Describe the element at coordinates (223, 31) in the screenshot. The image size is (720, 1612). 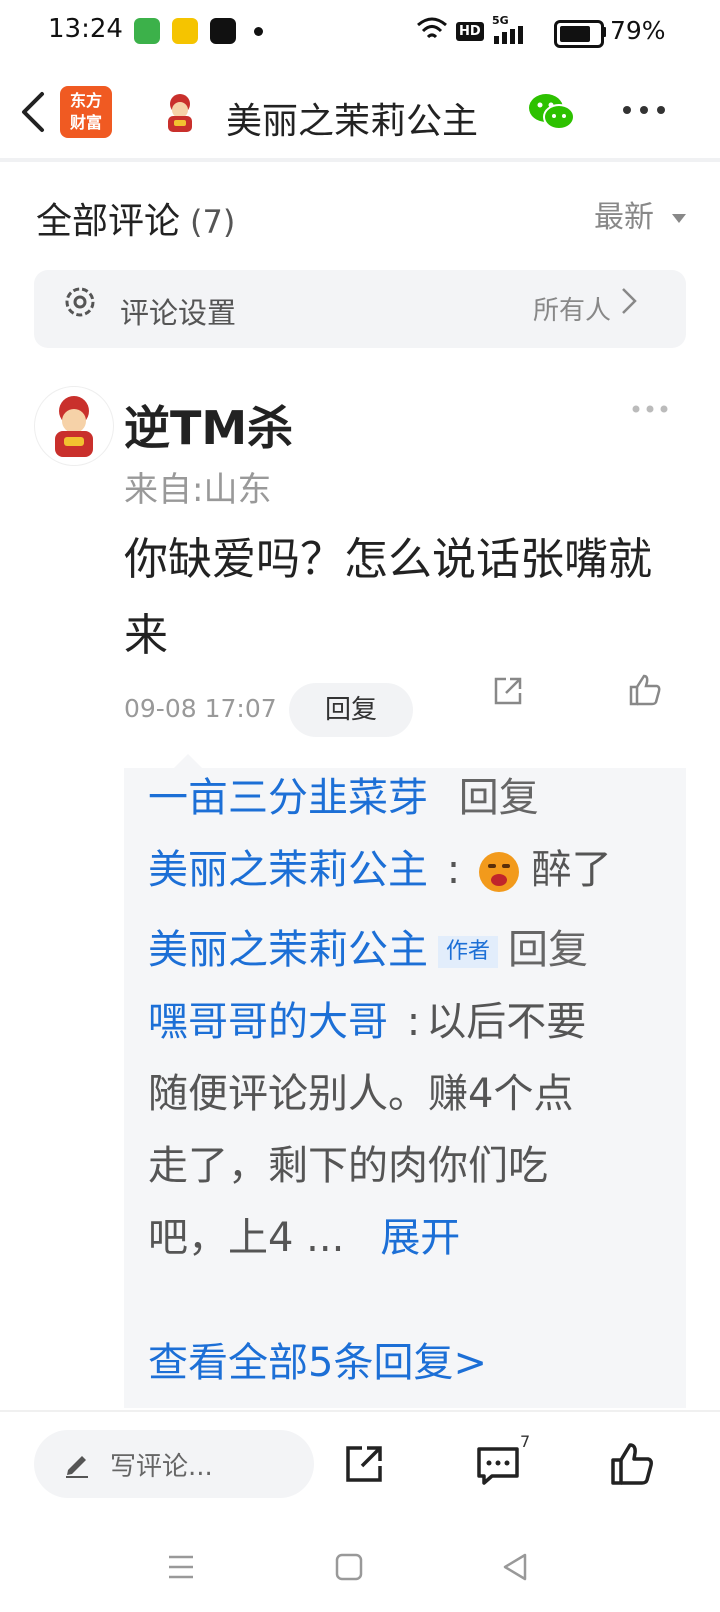
I see `tiktok-icon` at that location.